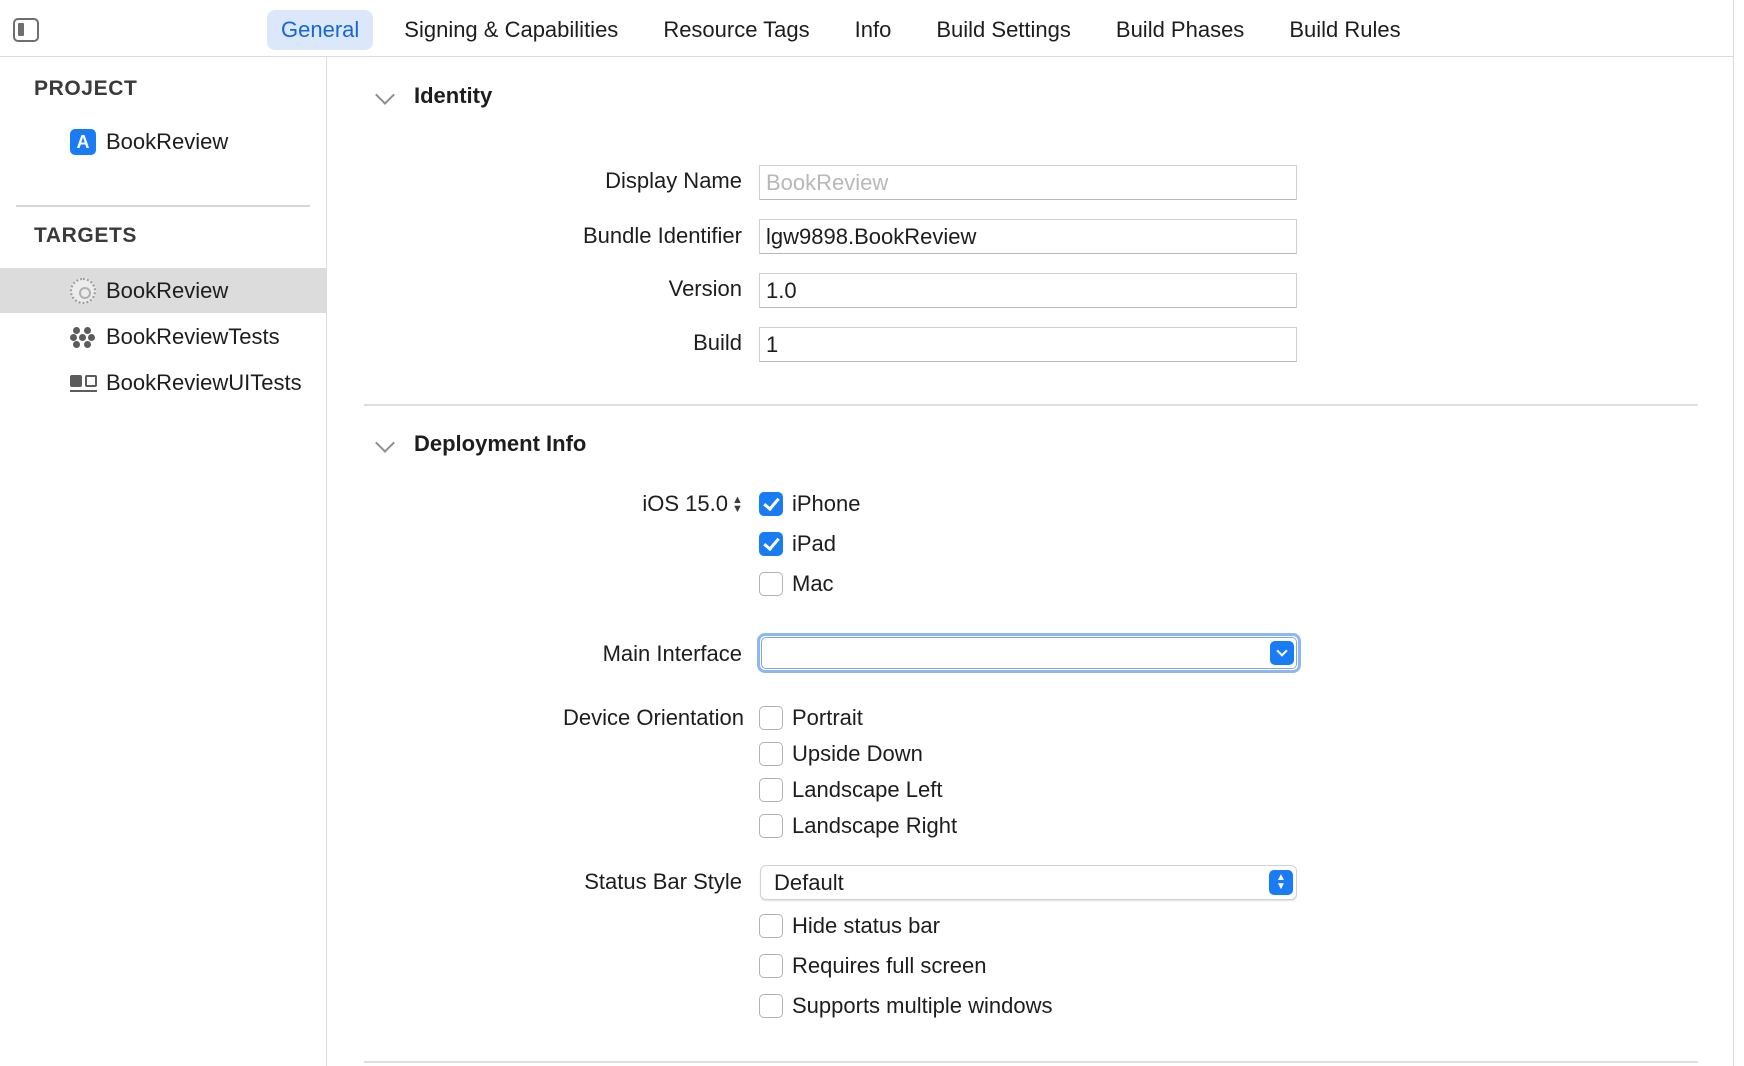 Image resolution: width=1744 pixels, height=1066 pixels. What do you see at coordinates (1733, 533) in the screenshot?
I see `window-edge` at bounding box center [1733, 533].